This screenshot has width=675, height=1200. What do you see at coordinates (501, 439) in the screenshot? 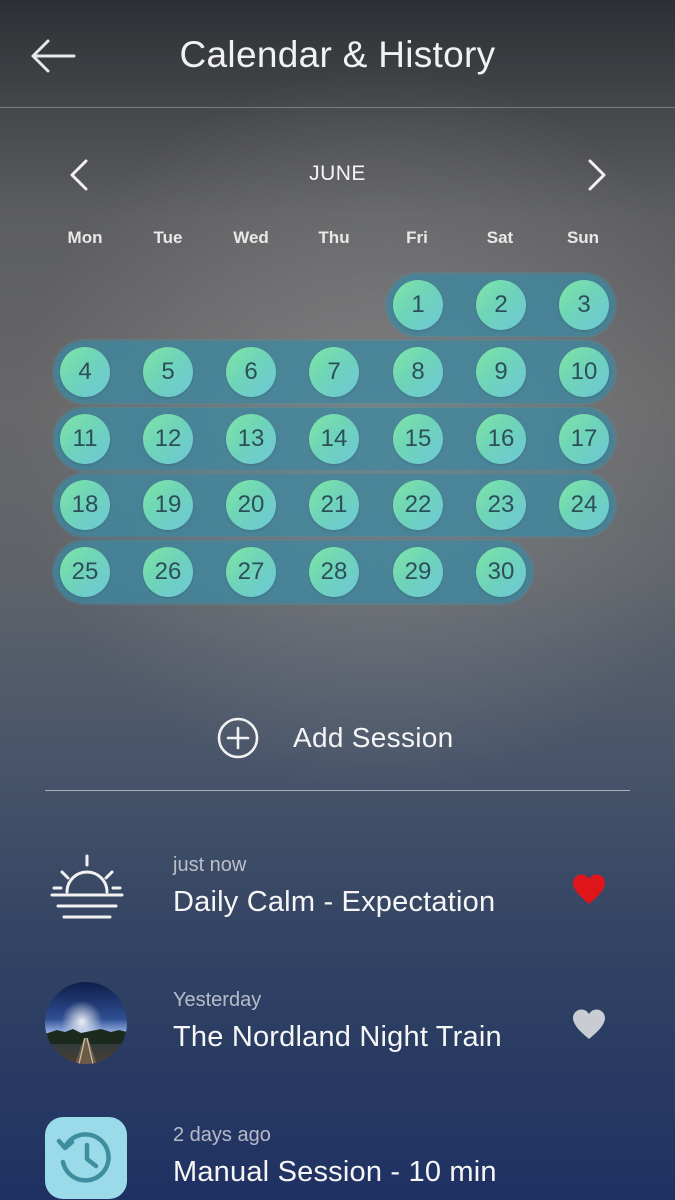
I see `calendar-day: 16` at bounding box center [501, 439].